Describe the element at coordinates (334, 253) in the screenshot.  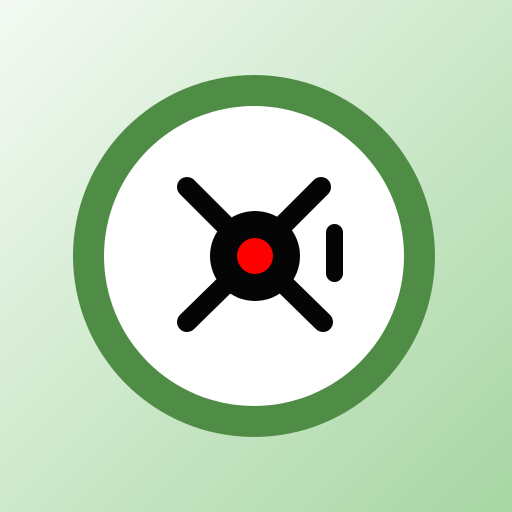
I see `vertical-indicator-bar` at that location.